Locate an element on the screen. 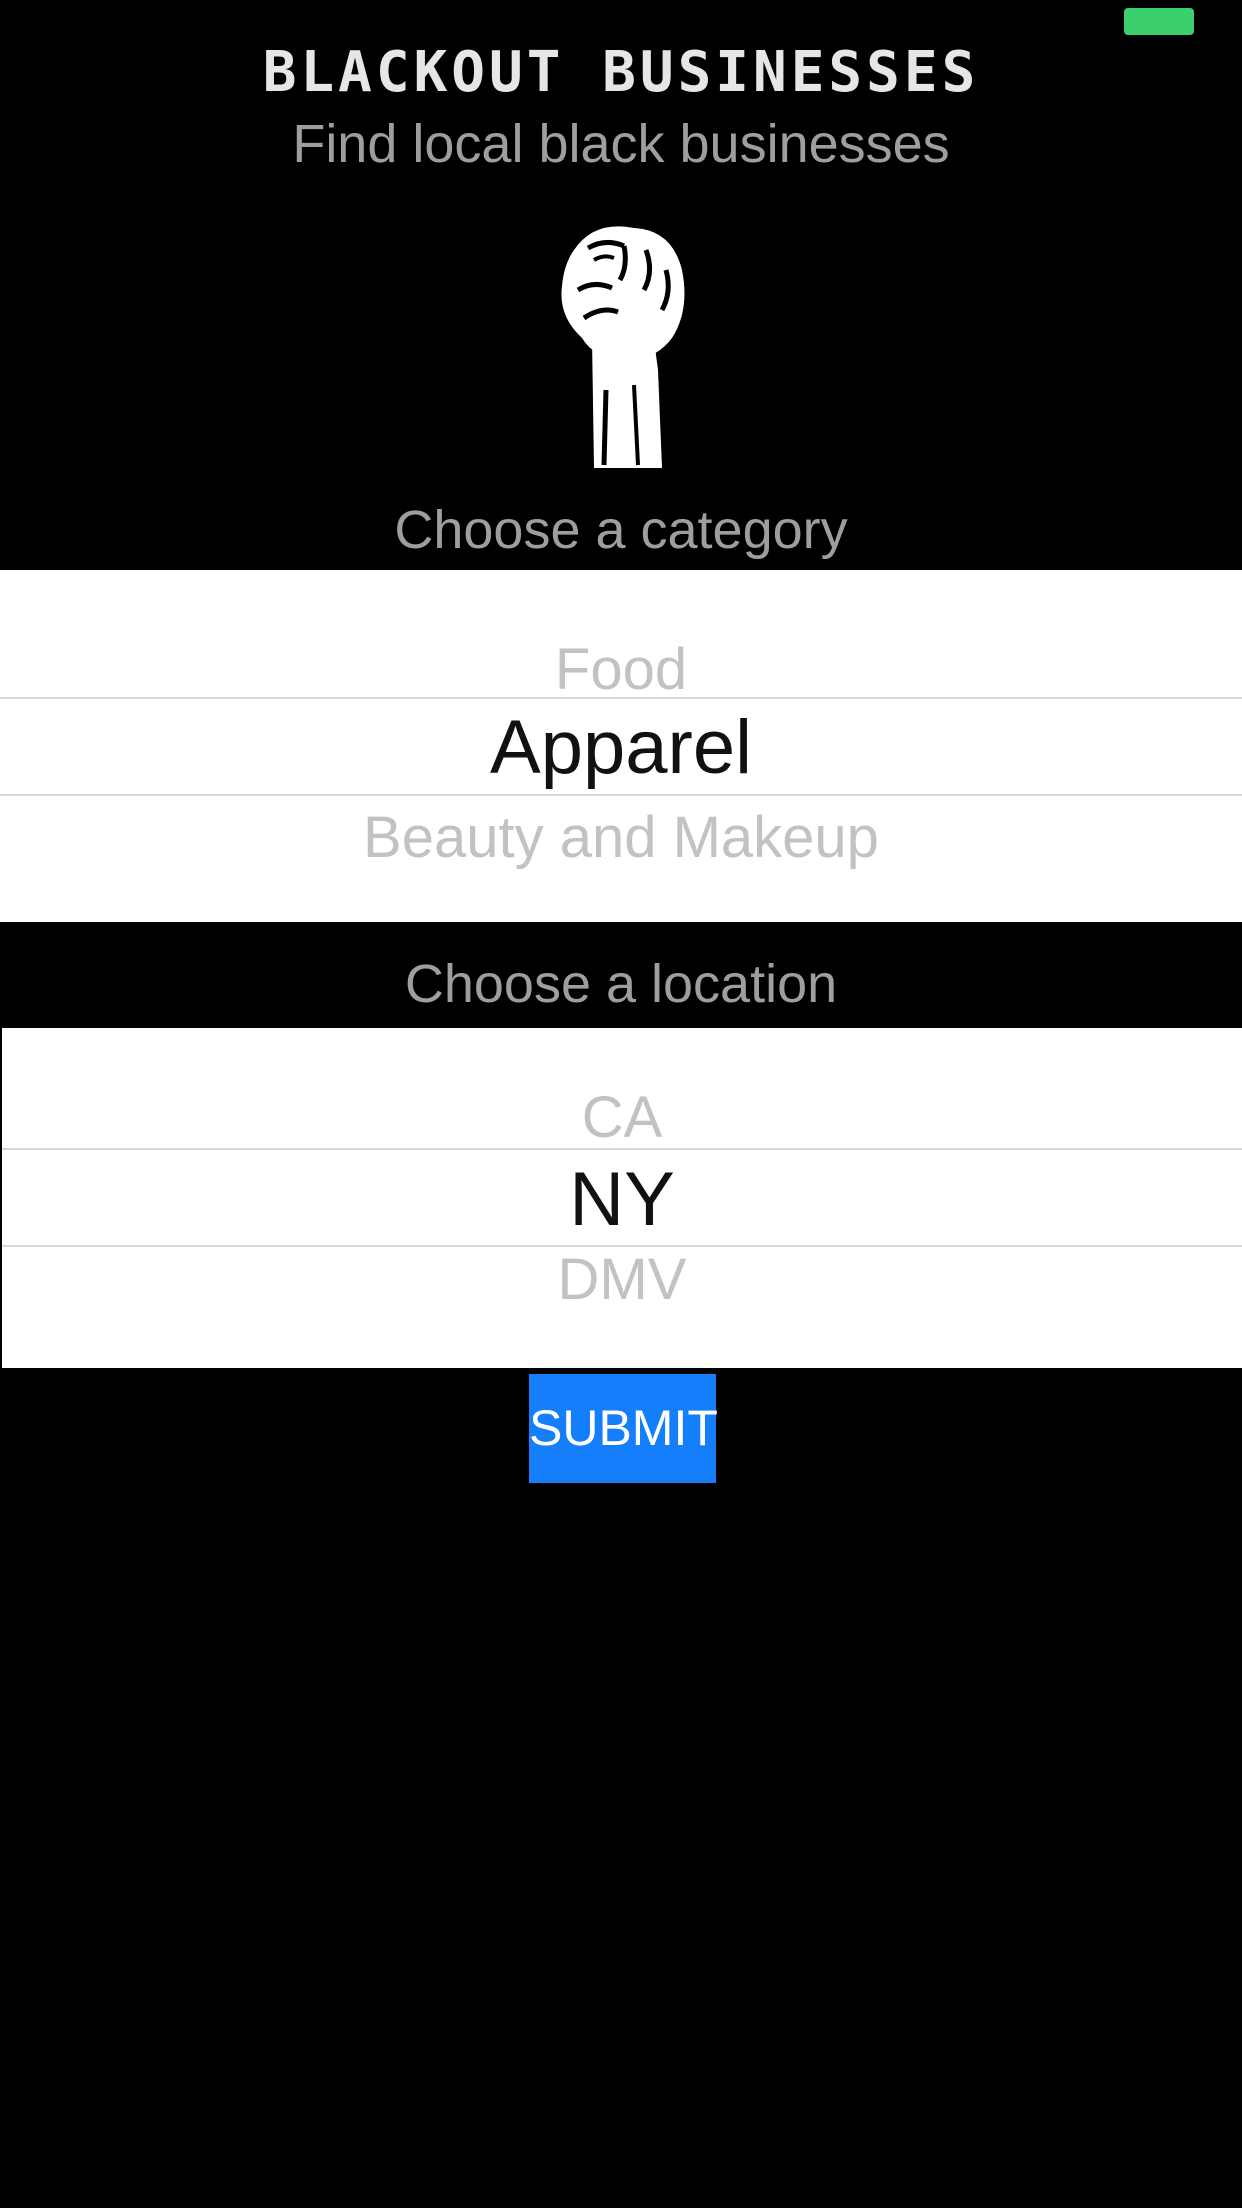  location-option-ny: NY is located at coordinates (622, 1200).